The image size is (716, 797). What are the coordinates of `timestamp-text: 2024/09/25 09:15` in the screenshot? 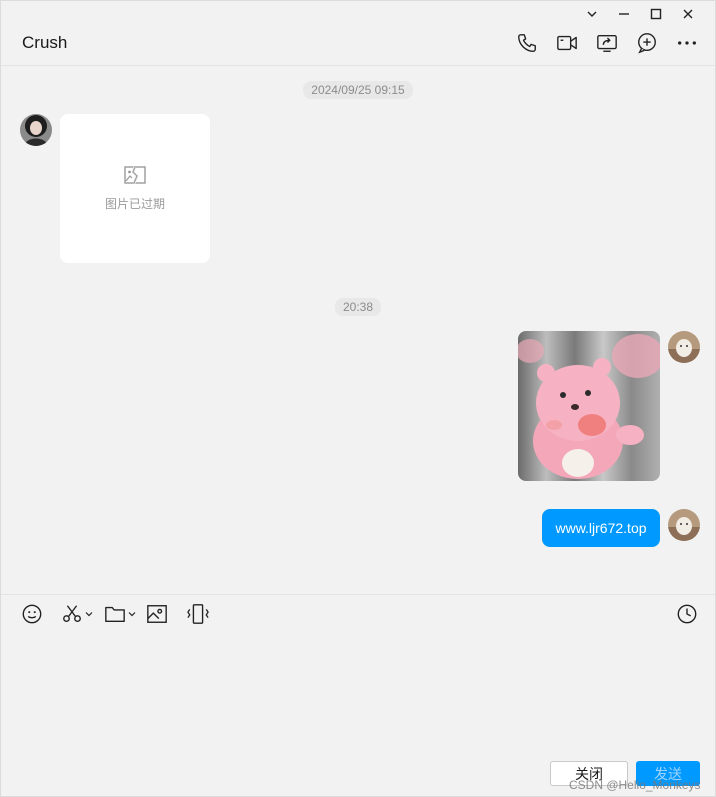 It's located at (358, 90).